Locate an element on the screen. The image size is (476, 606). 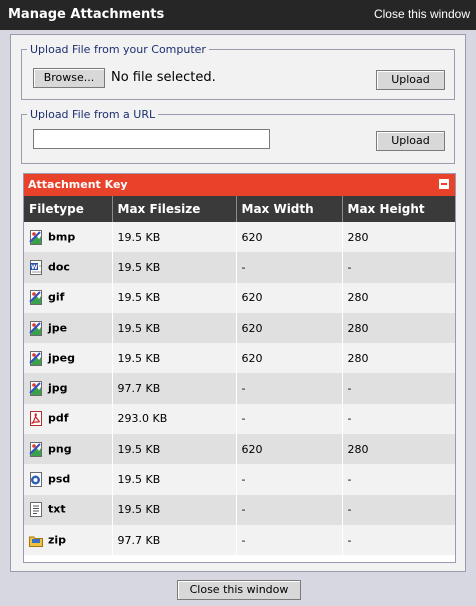
table-row: psd 19.5 KB - - is located at coordinates (239, 479).